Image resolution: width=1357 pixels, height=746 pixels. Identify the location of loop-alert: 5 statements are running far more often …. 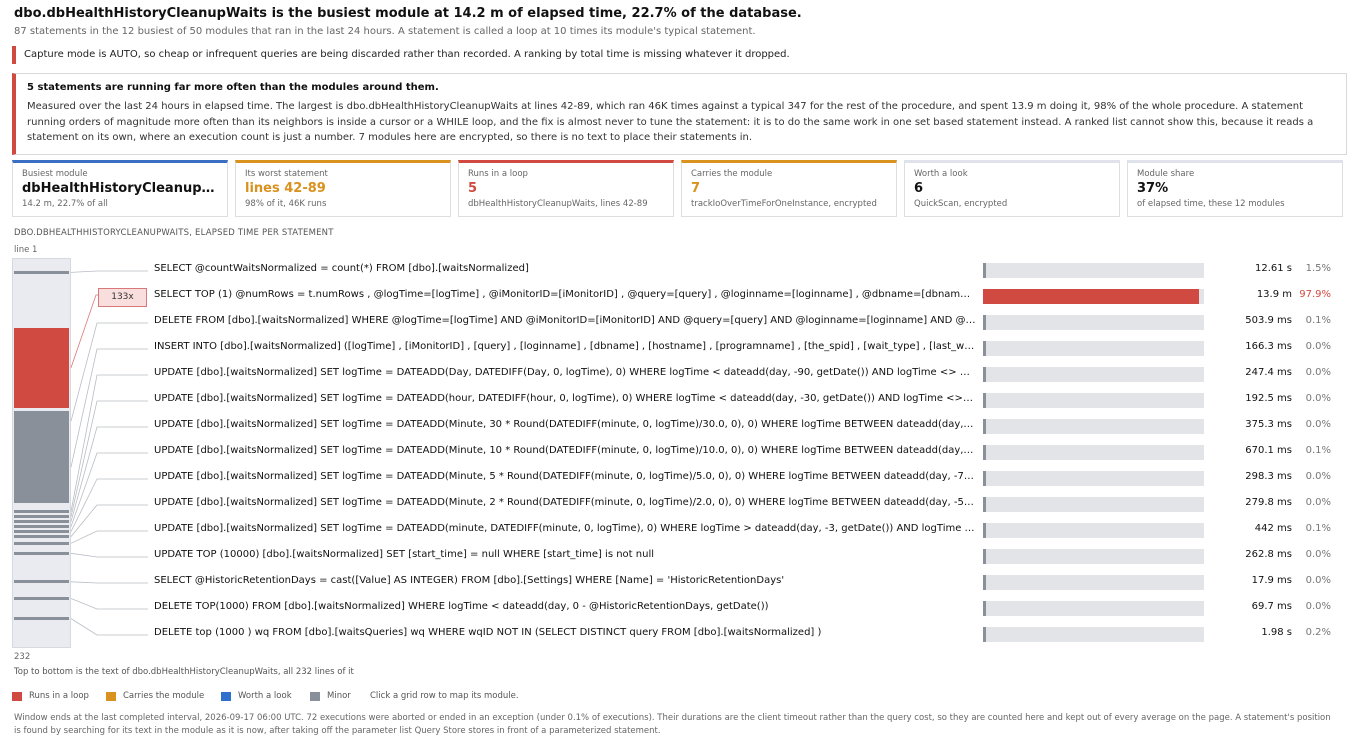
(679, 114).